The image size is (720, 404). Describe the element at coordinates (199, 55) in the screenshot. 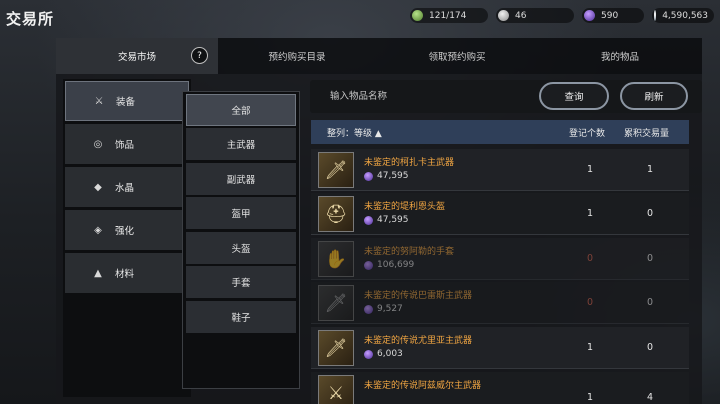

I see `help-icon: ?` at that location.